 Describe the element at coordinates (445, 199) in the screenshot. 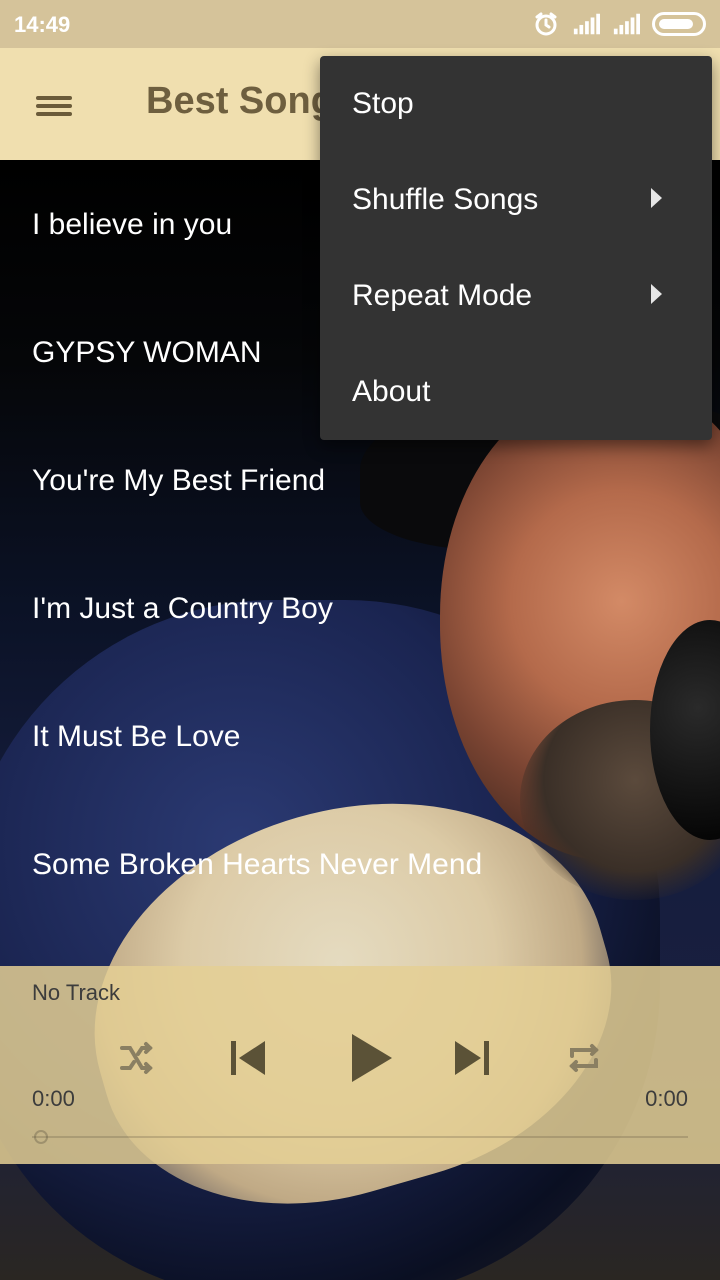

I see `menu-item-label: Shuffle Songs` at that location.